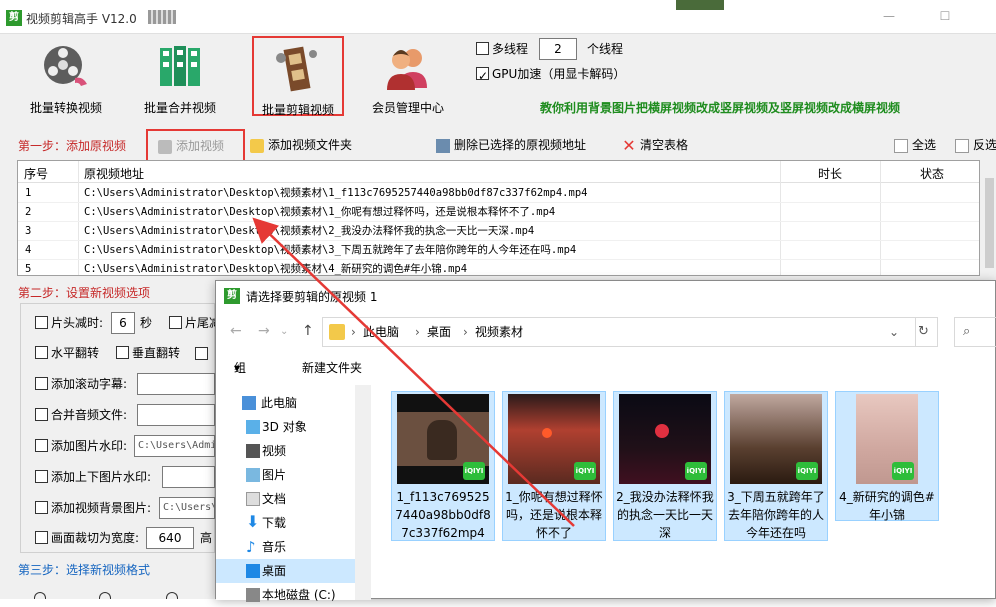 This screenshot has width=996, height=607. I want to click on col-path-header: 原视频地址, so click(114, 173).